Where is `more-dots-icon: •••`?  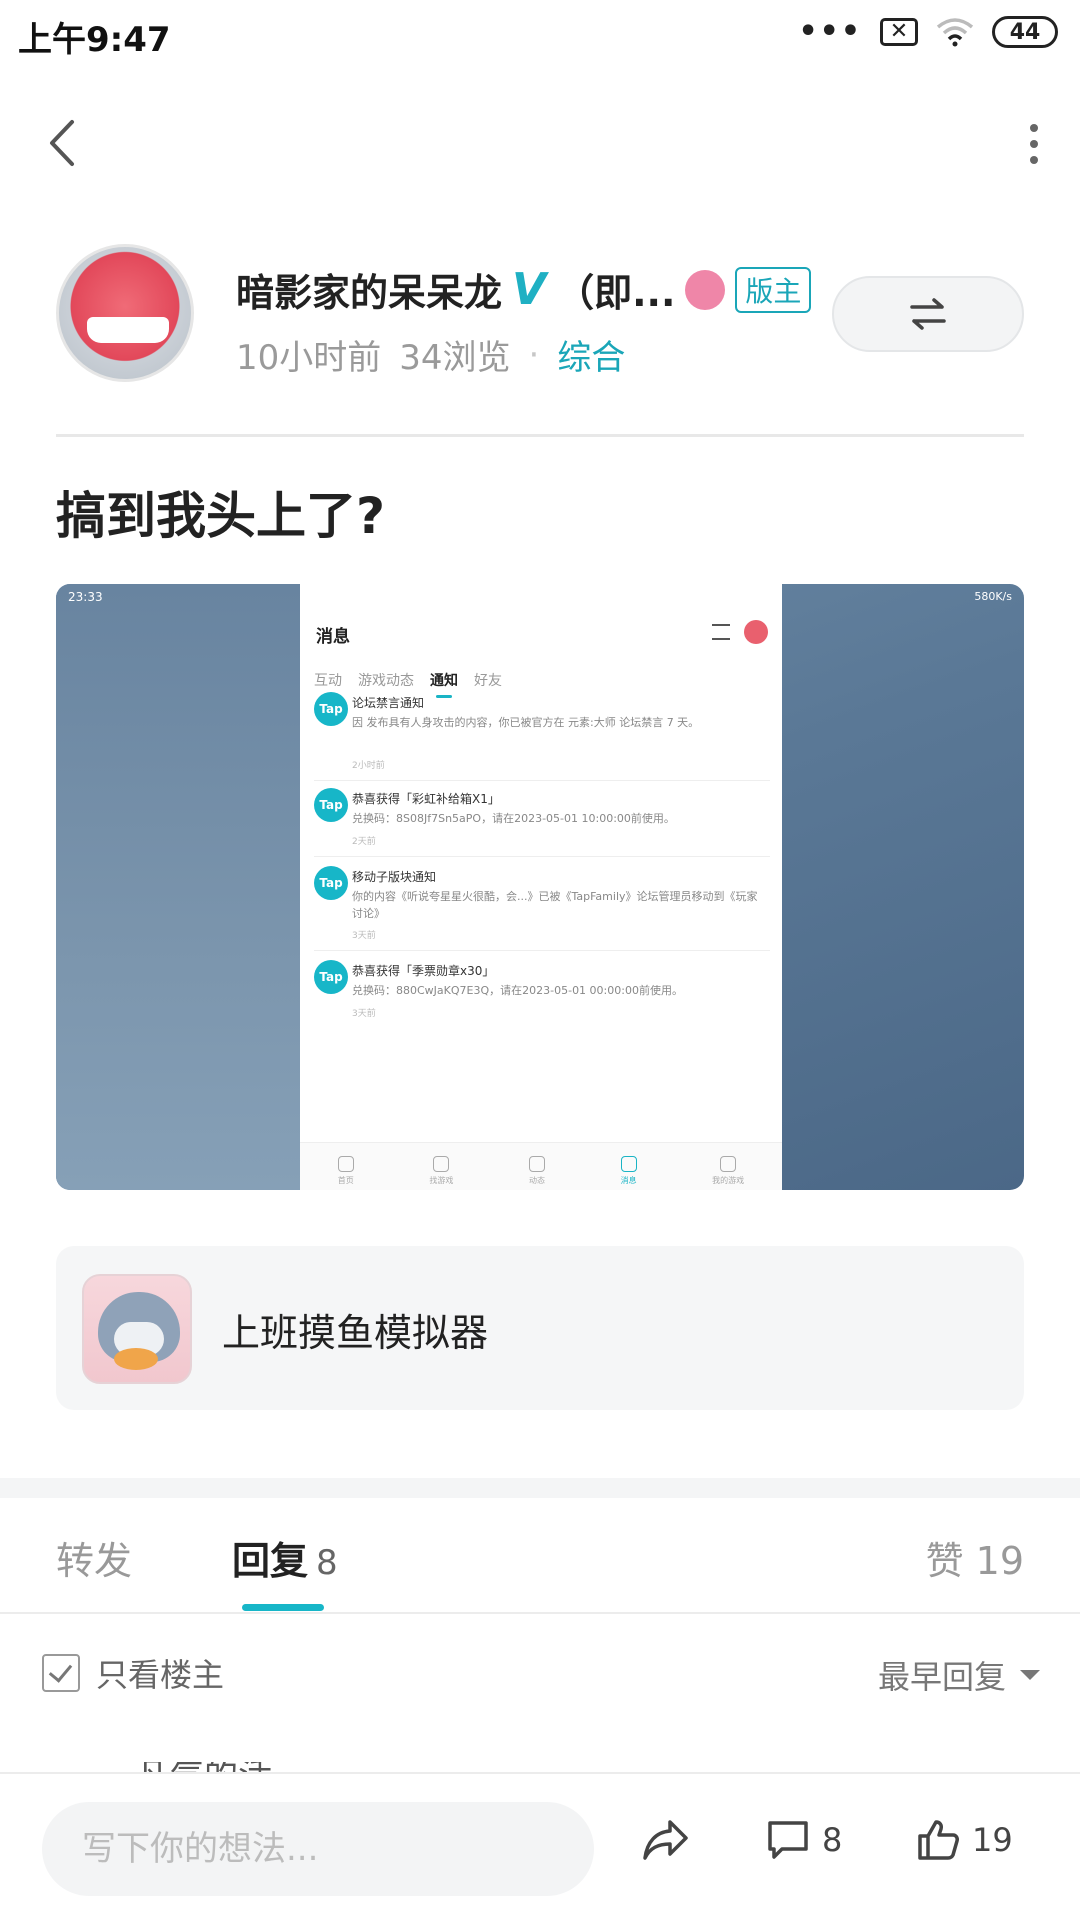
more-dots-icon: ••• is located at coordinates (830, 31).